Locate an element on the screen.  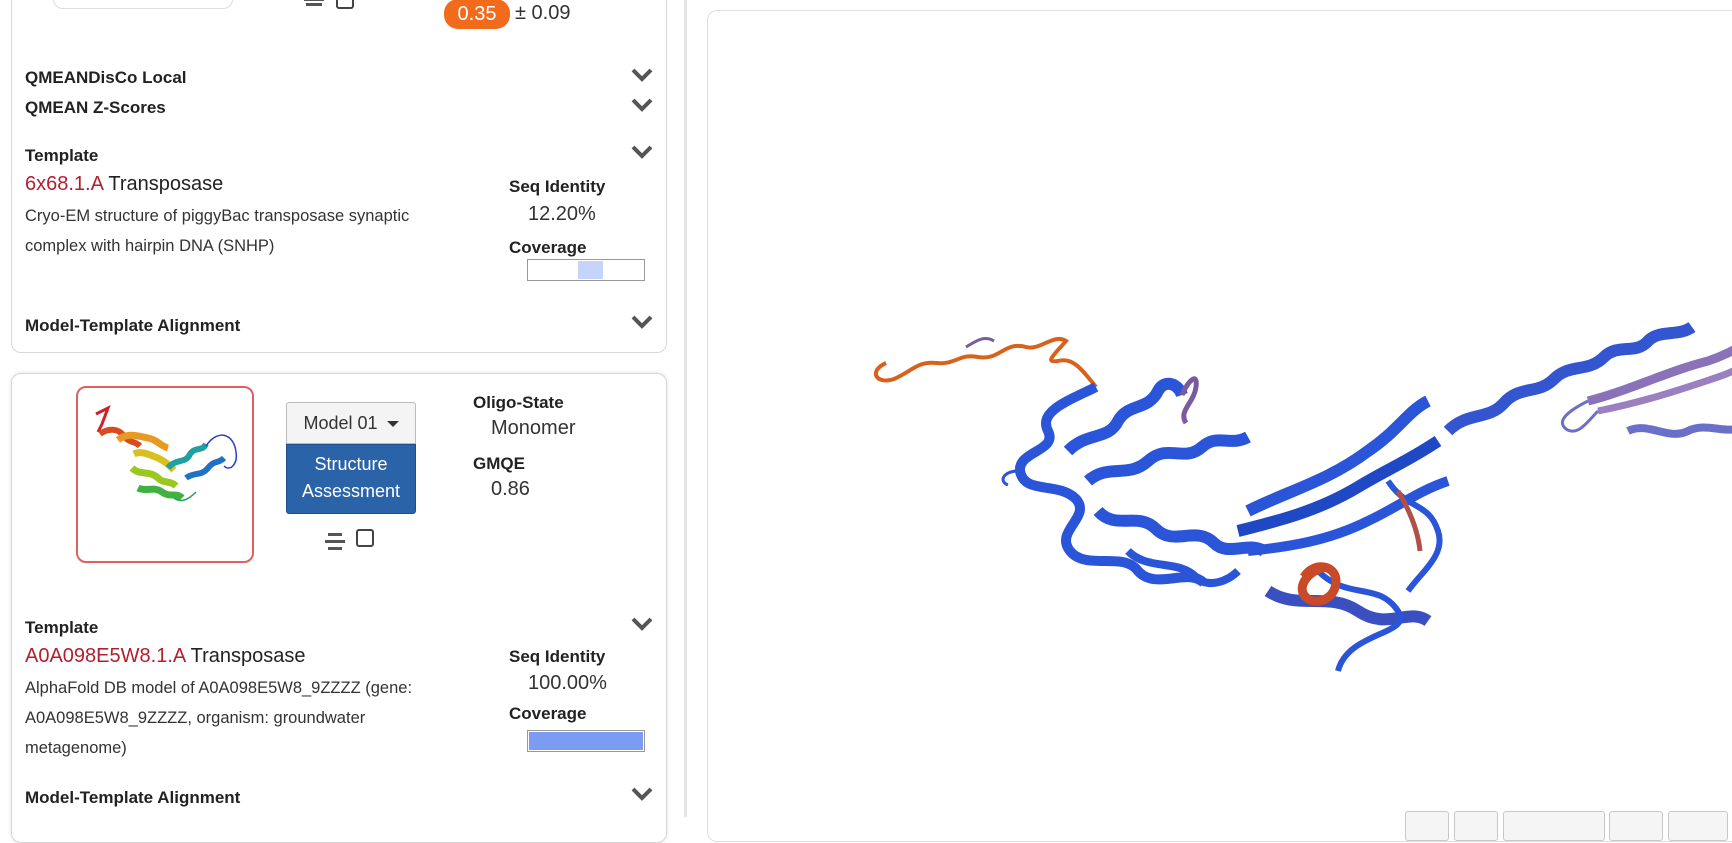
structure-assessment-label-line: Structure is located at coordinates (351, 464).